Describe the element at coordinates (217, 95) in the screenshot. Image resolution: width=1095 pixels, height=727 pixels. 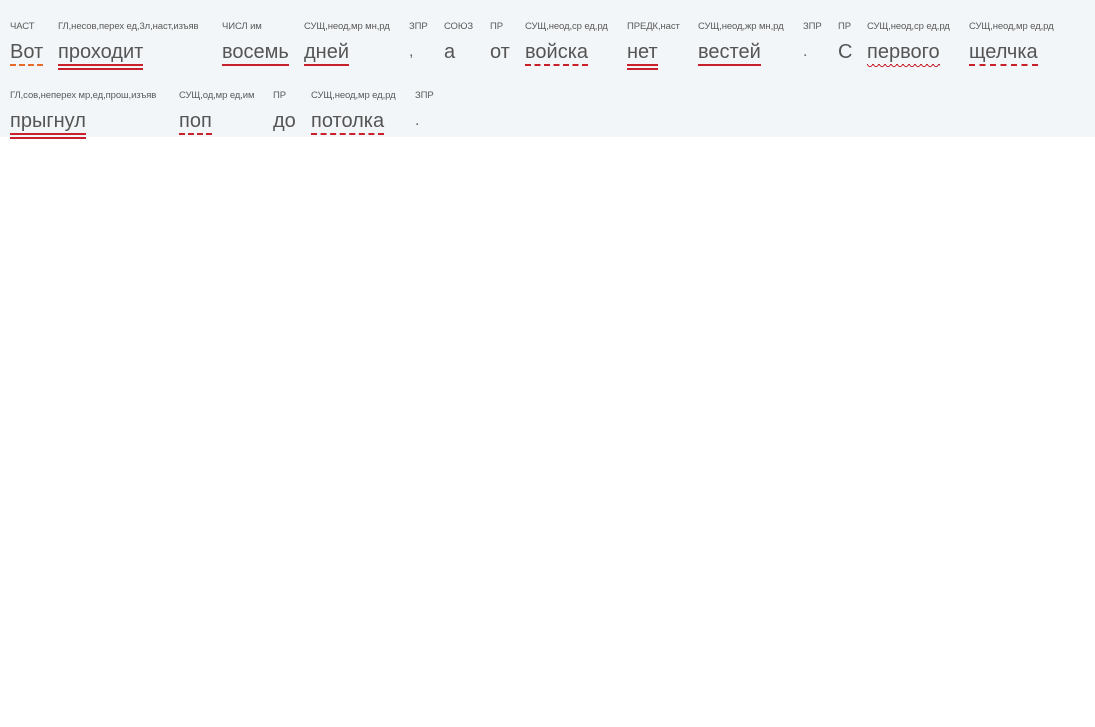
I see `grammar-tag: СУЩ,од,мр ед,им` at that location.